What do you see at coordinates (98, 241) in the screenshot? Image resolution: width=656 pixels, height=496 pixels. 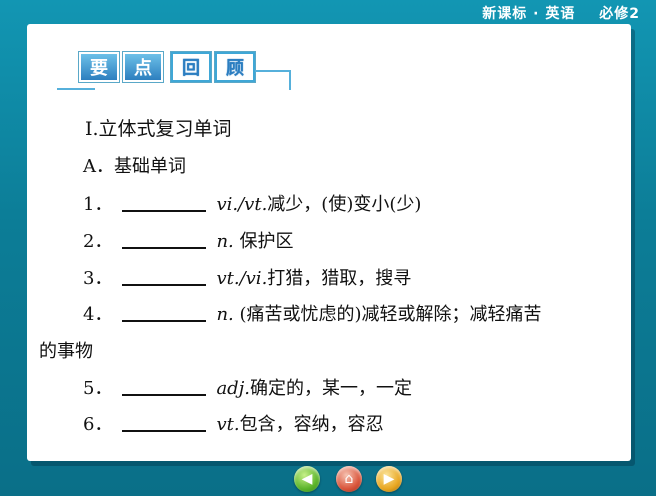 I see `item-number: 2．` at bounding box center [98, 241].